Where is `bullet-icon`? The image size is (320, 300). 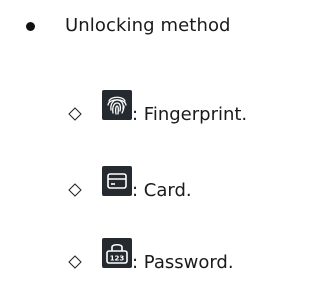
bullet-icon is located at coordinates (30, 26).